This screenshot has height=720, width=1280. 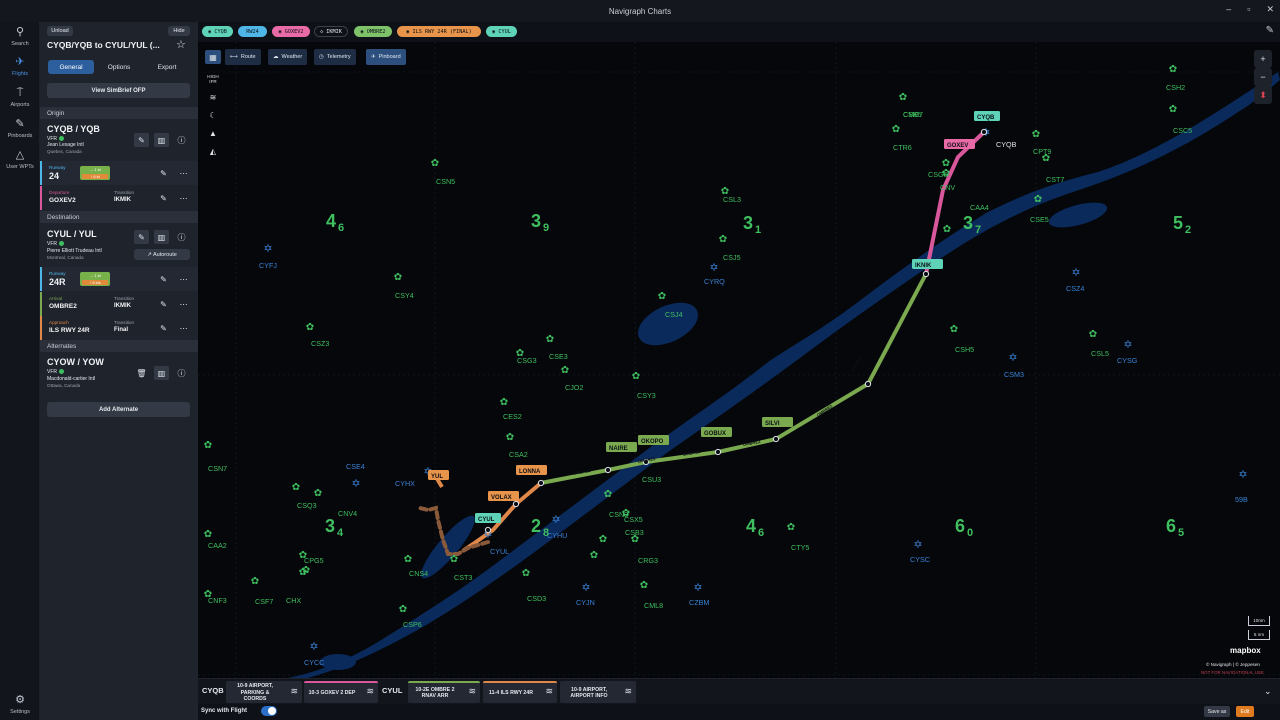 What do you see at coordinates (761, 533) in the screenshot?
I see `mora-value: 6` at bounding box center [761, 533].